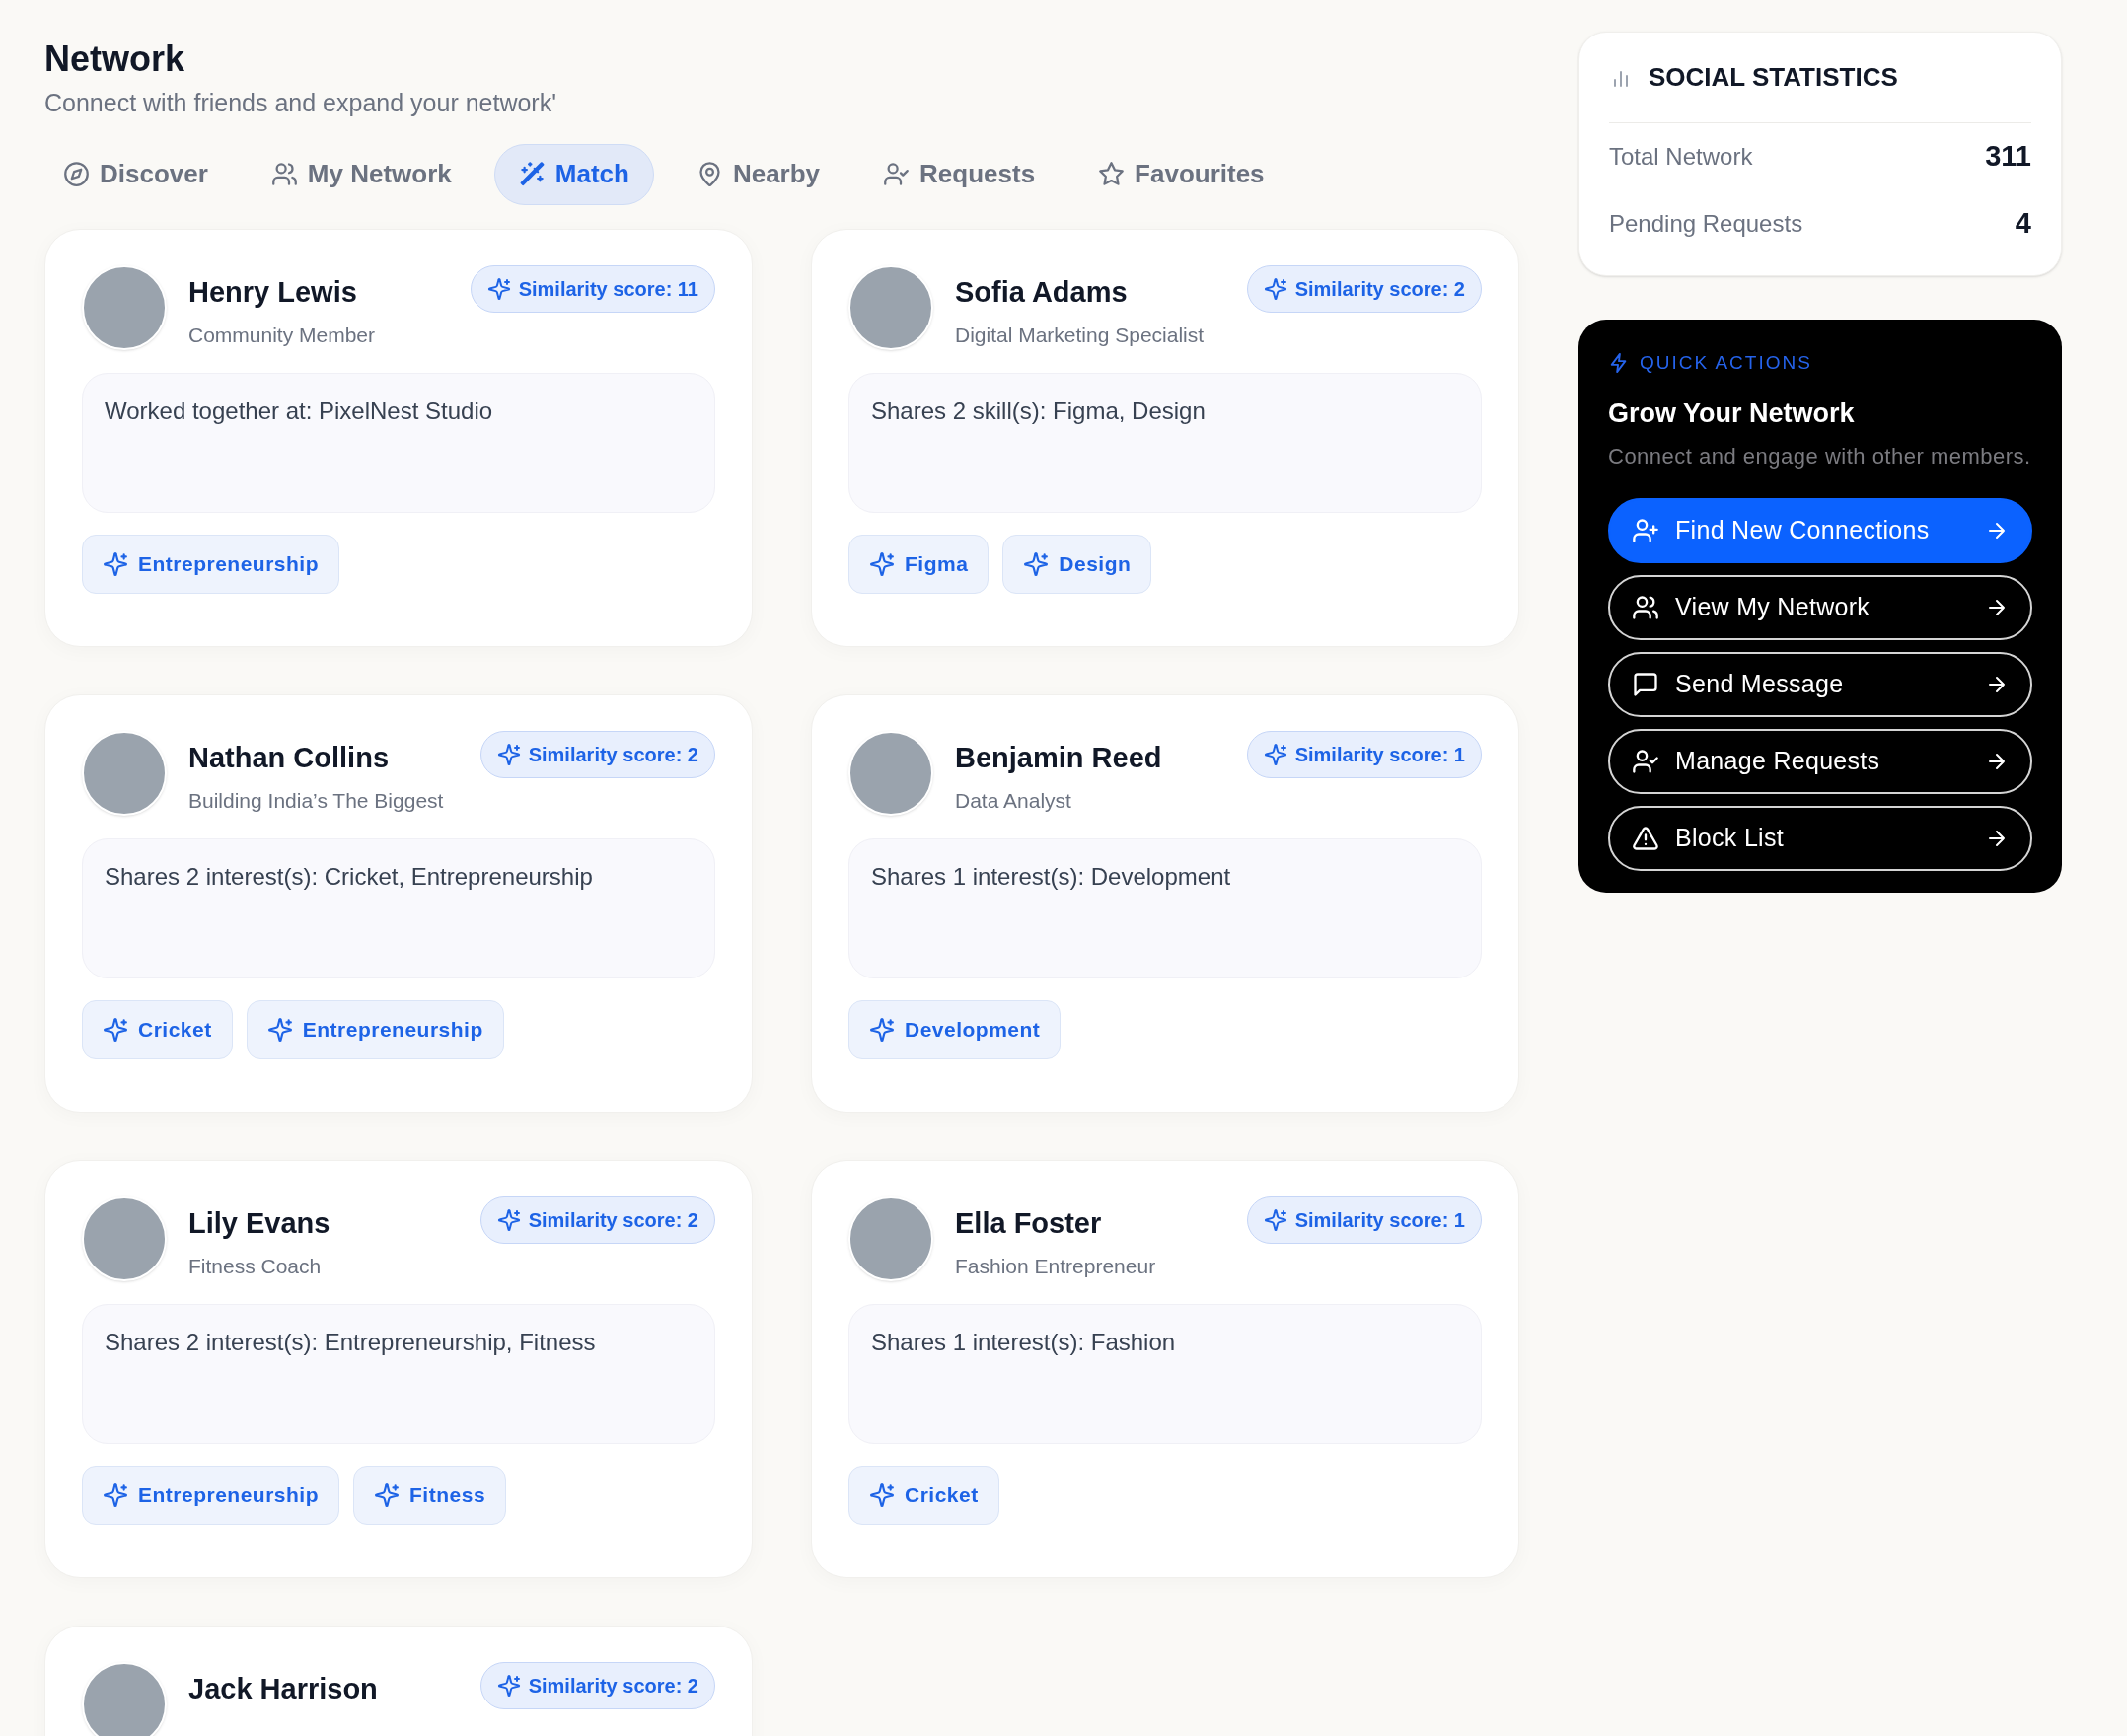  I want to click on person-role: Fashion Entrepreneur, so click(1055, 1266).